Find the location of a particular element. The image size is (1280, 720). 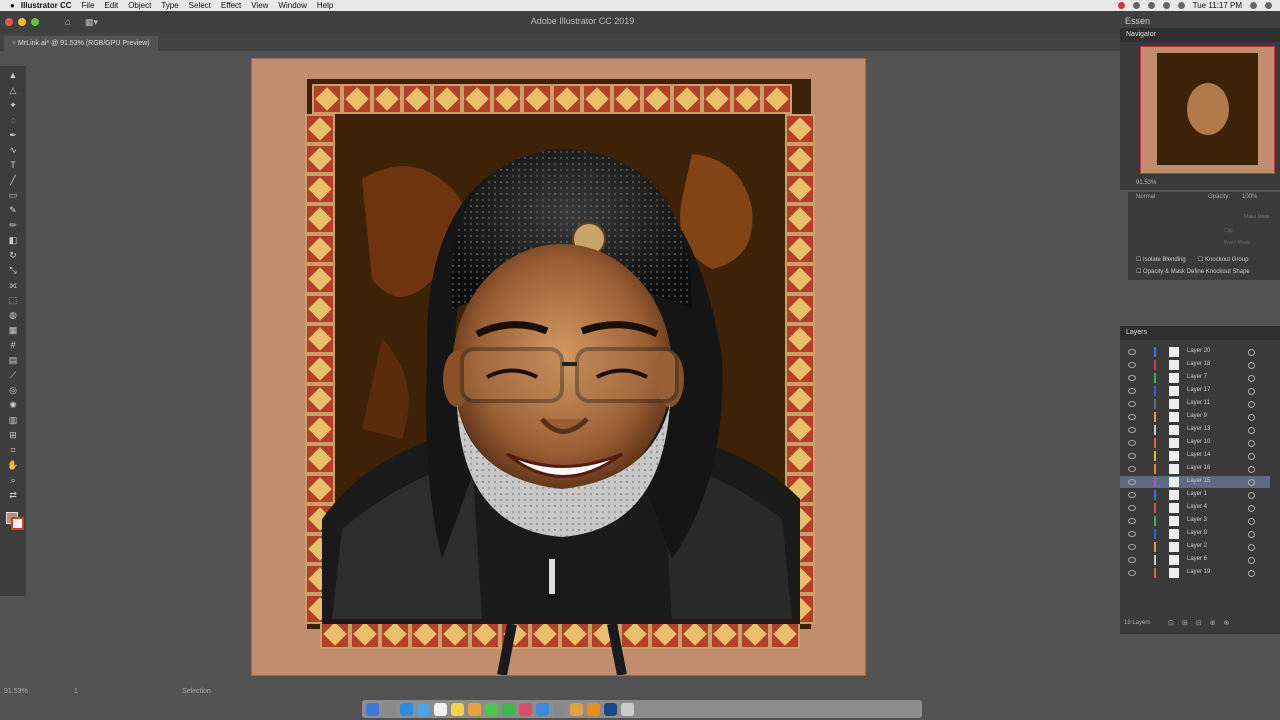

facetime-icon is located at coordinates (508, 709).